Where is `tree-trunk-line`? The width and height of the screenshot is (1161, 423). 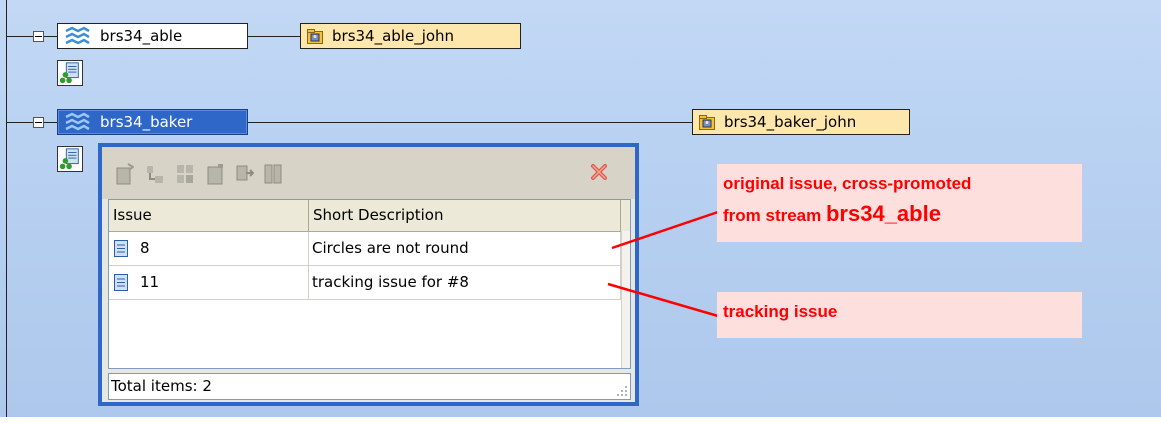
tree-trunk-line is located at coordinates (6, 211).